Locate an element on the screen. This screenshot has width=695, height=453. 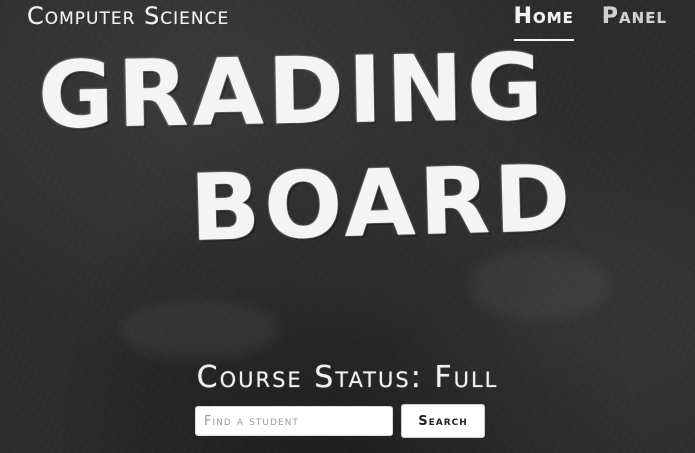
search-form: Search is located at coordinates (340, 421).